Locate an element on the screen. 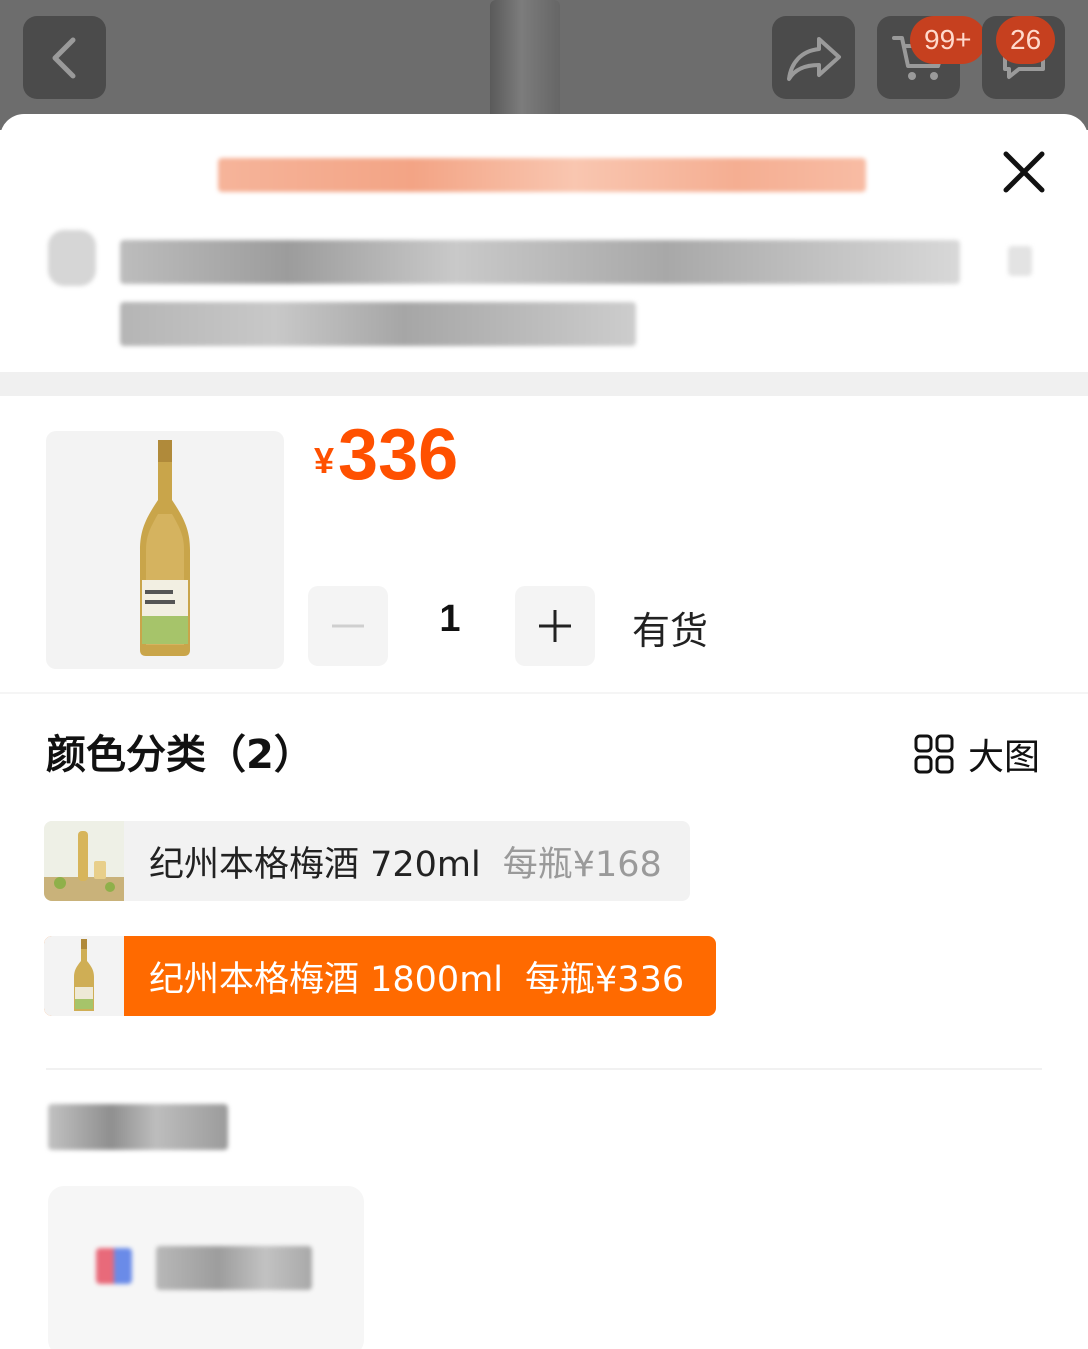 The width and height of the screenshot is (1088, 1349). plus-icon is located at coordinates (555, 626).